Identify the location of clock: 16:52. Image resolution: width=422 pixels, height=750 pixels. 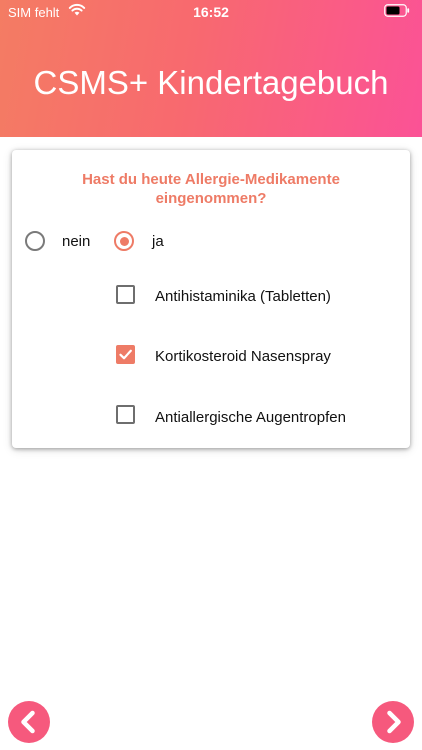
(211, 12).